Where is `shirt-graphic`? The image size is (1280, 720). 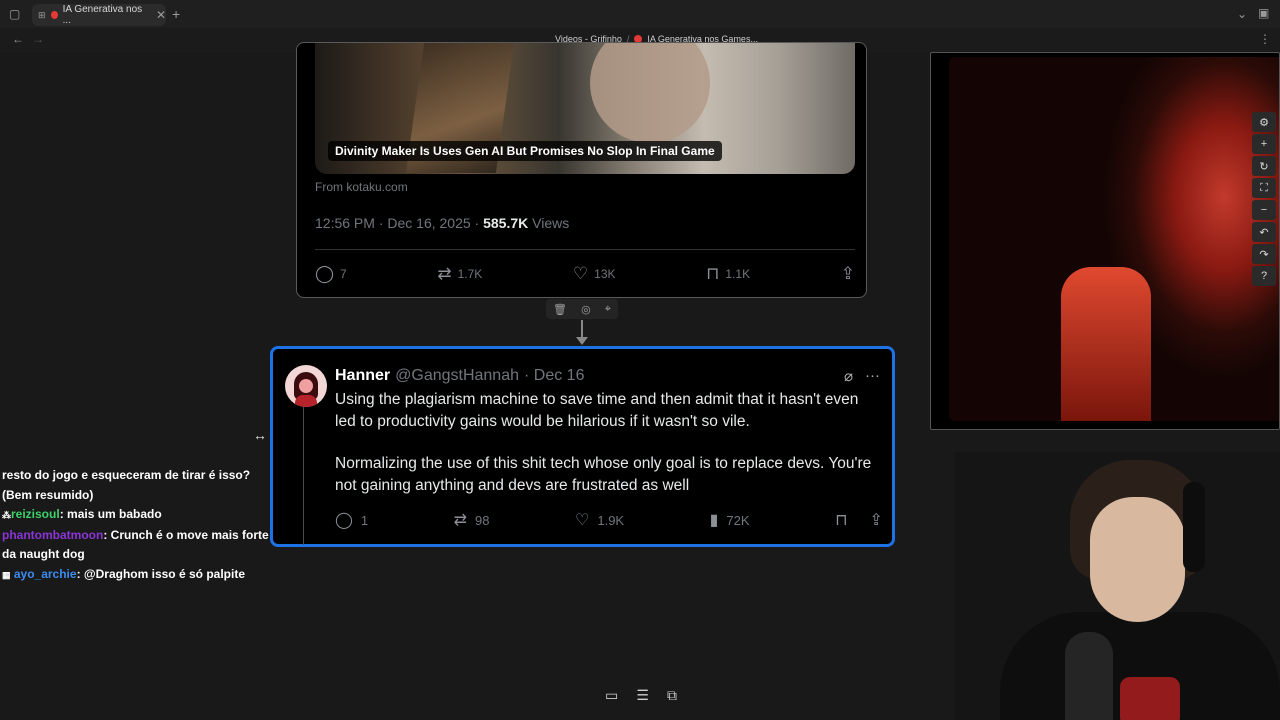 shirt-graphic is located at coordinates (1150, 698).